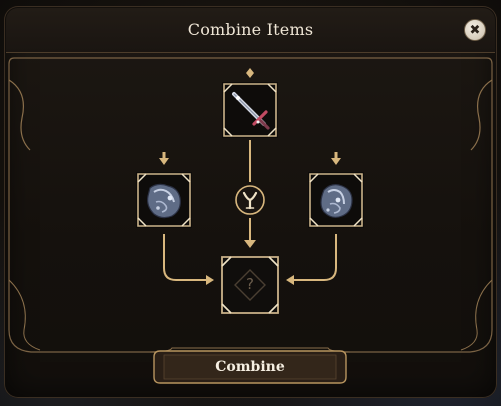 The width and height of the screenshot is (501, 406). I want to click on ingredient-slot-right, so click(336, 200).